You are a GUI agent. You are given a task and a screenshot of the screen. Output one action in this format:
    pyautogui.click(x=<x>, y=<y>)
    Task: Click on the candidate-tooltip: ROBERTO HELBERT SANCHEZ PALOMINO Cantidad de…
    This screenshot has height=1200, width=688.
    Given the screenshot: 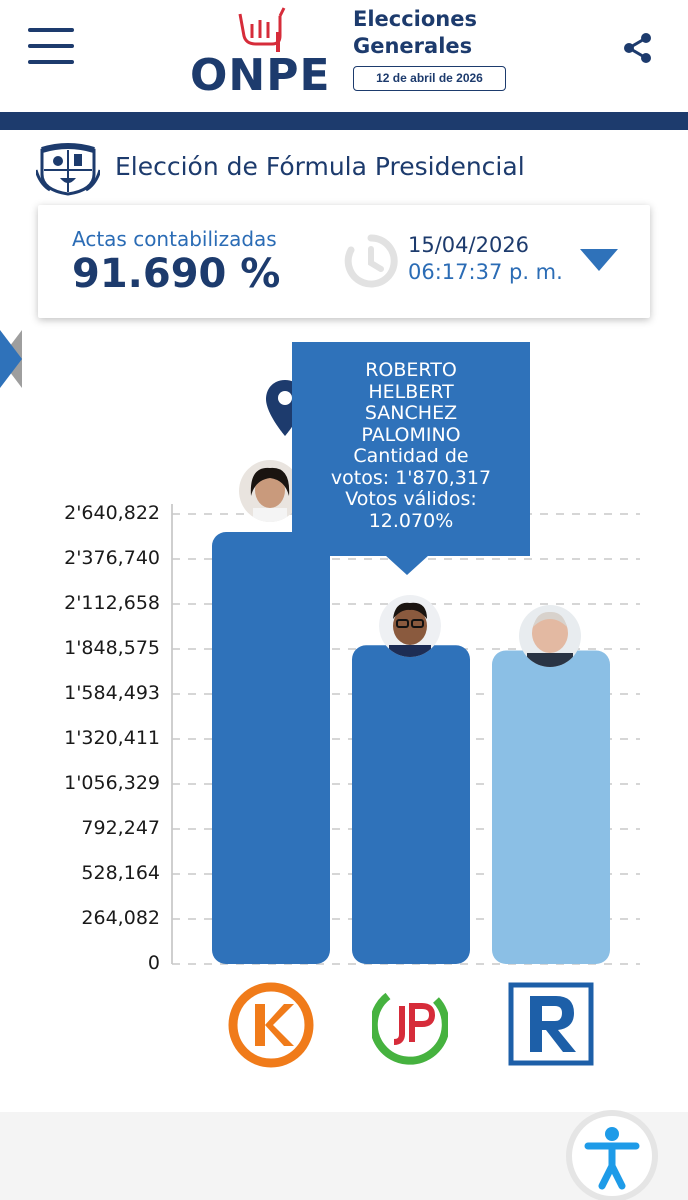 What is the action you would take?
    pyautogui.click(x=411, y=449)
    